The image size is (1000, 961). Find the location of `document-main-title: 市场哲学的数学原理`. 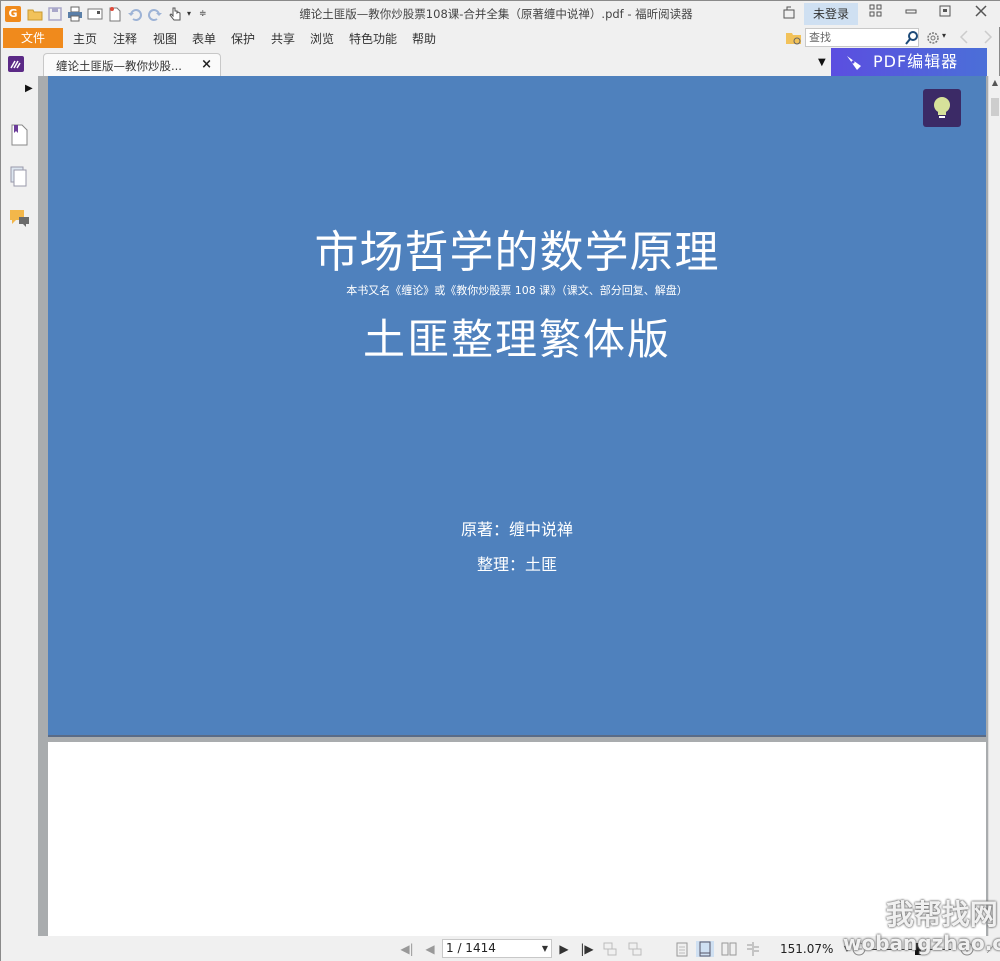

document-main-title: 市场哲学的数学原理 is located at coordinates (517, 252).